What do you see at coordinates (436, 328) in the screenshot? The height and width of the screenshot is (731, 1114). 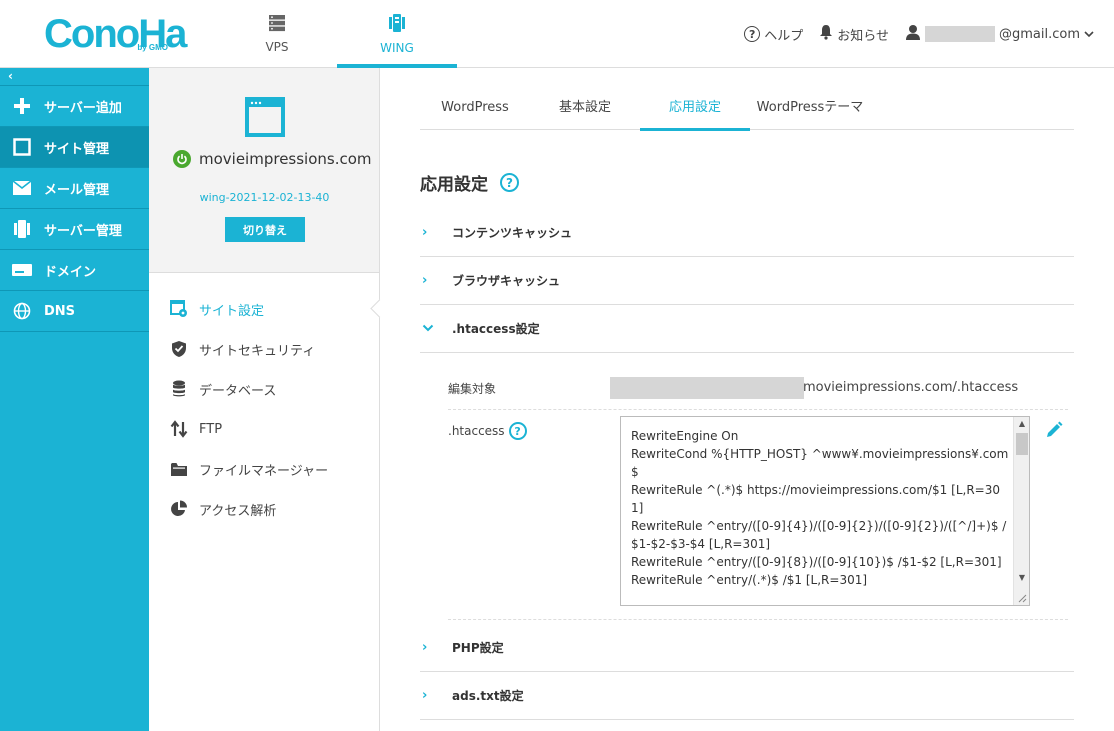 I see `chevron-down-icon` at bounding box center [436, 328].